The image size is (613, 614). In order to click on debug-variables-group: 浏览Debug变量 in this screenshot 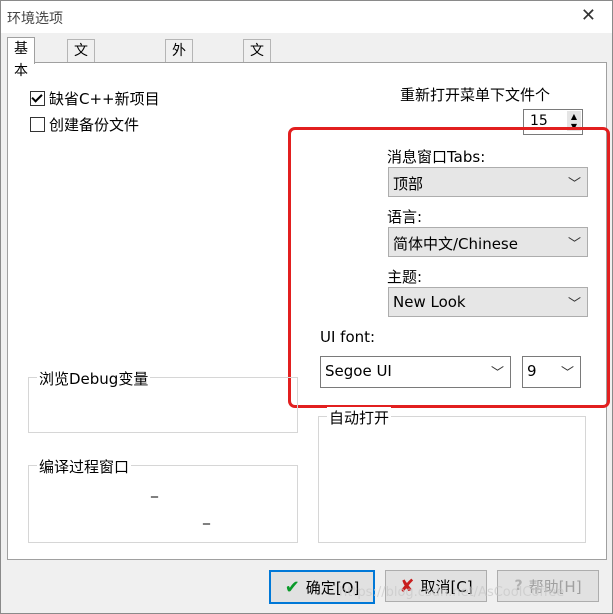, I will do `click(163, 400)`.